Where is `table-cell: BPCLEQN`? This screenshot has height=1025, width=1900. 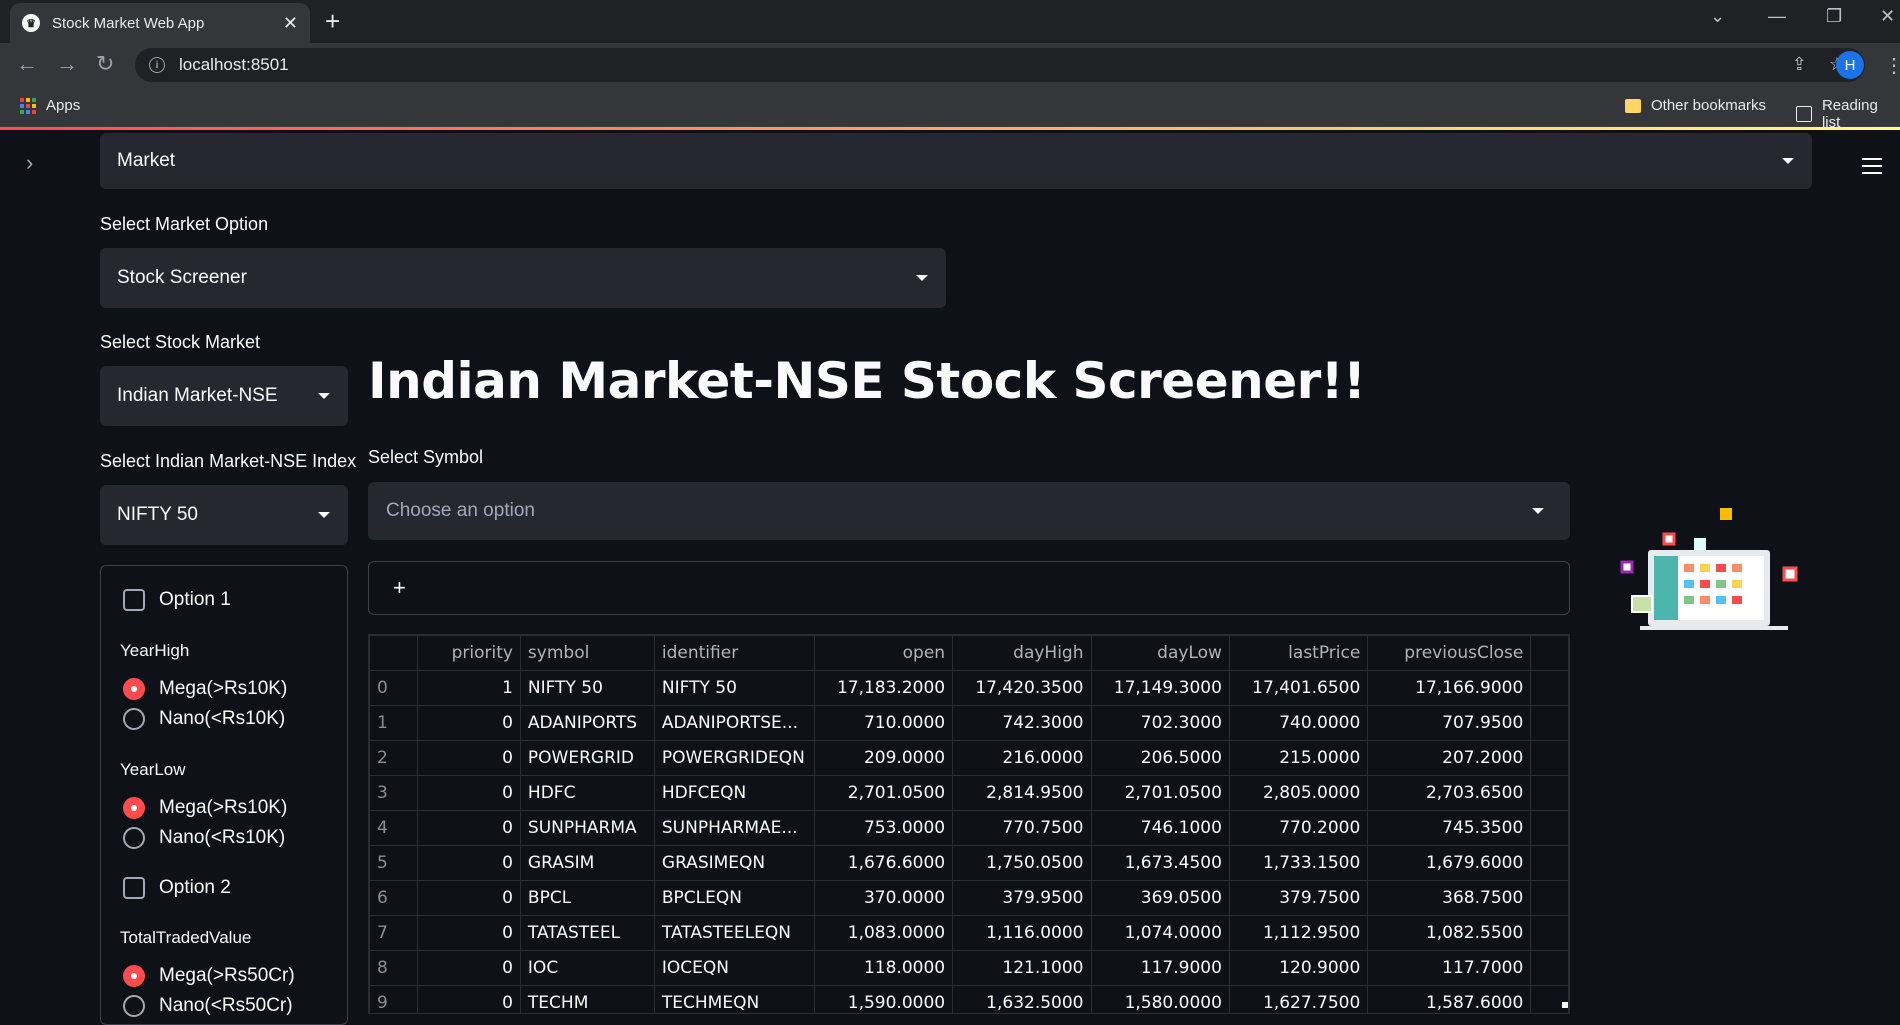 table-cell: BPCLEQN is located at coordinates (734, 898).